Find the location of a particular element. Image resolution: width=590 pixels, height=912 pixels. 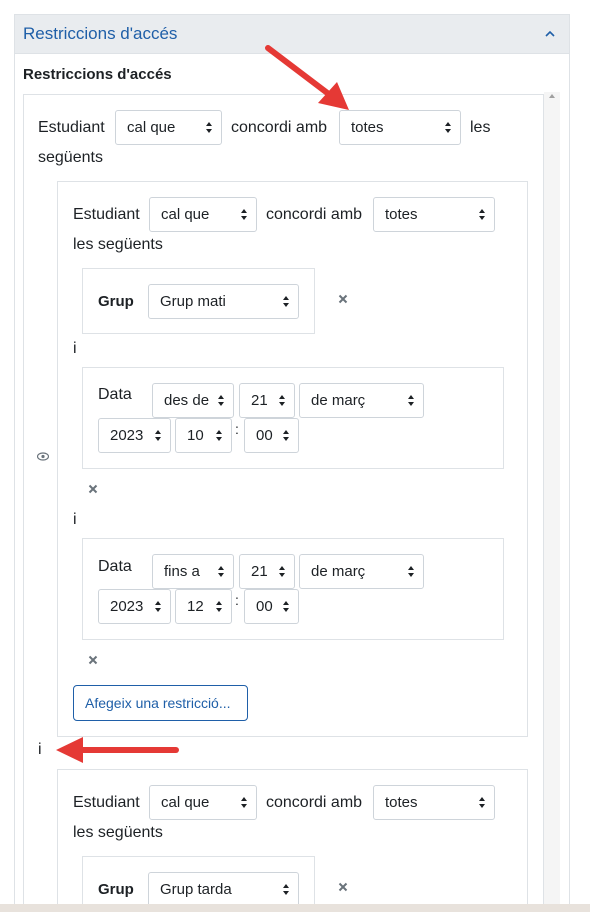

arrow-annotation-left is located at coordinates (117, 750).